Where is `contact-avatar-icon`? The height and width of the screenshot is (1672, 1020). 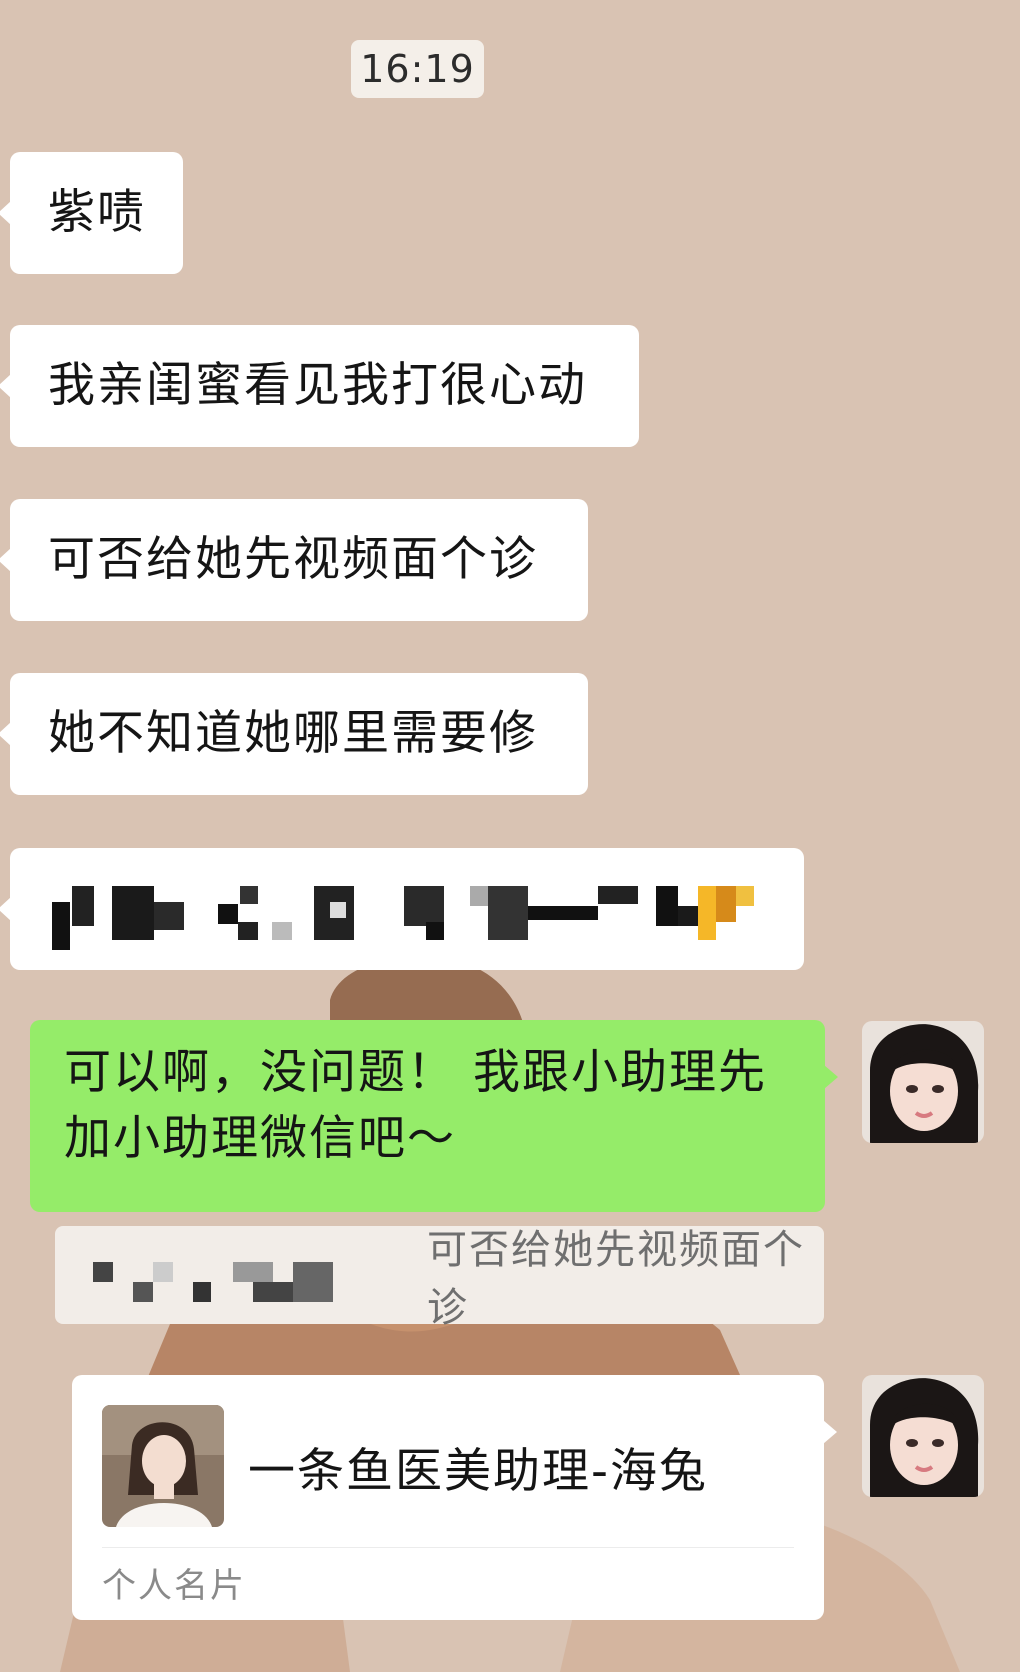
contact-avatar-icon is located at coordinates (163, 1466).